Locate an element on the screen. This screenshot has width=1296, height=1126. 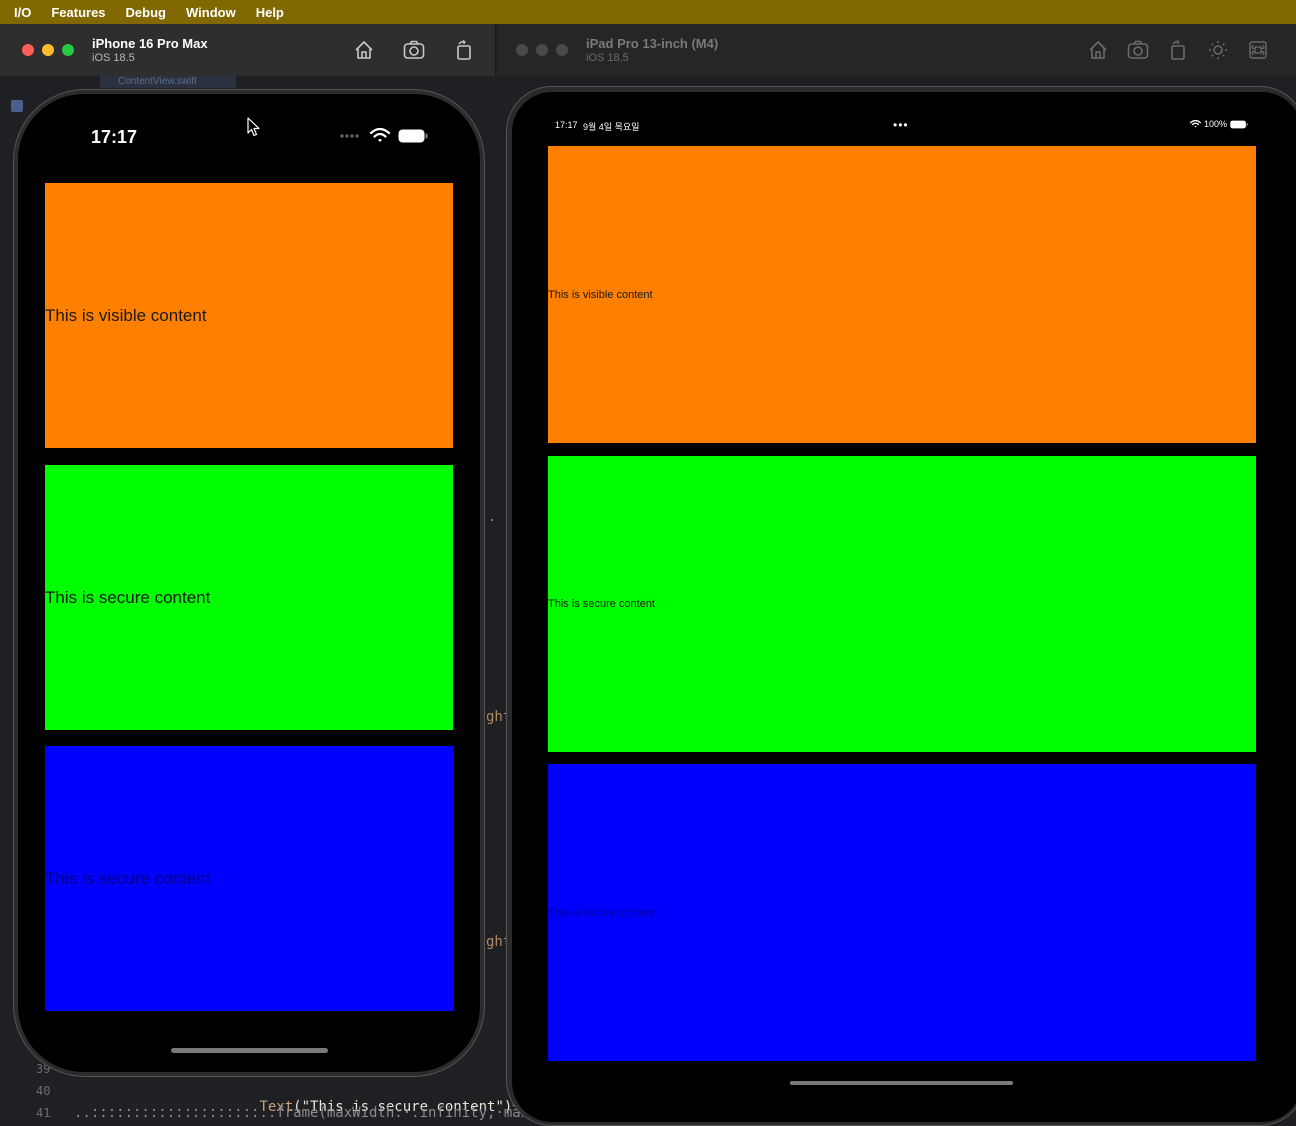
ipad-secure-content-block-blue: This is secure content is located at coordinates (902, 912).